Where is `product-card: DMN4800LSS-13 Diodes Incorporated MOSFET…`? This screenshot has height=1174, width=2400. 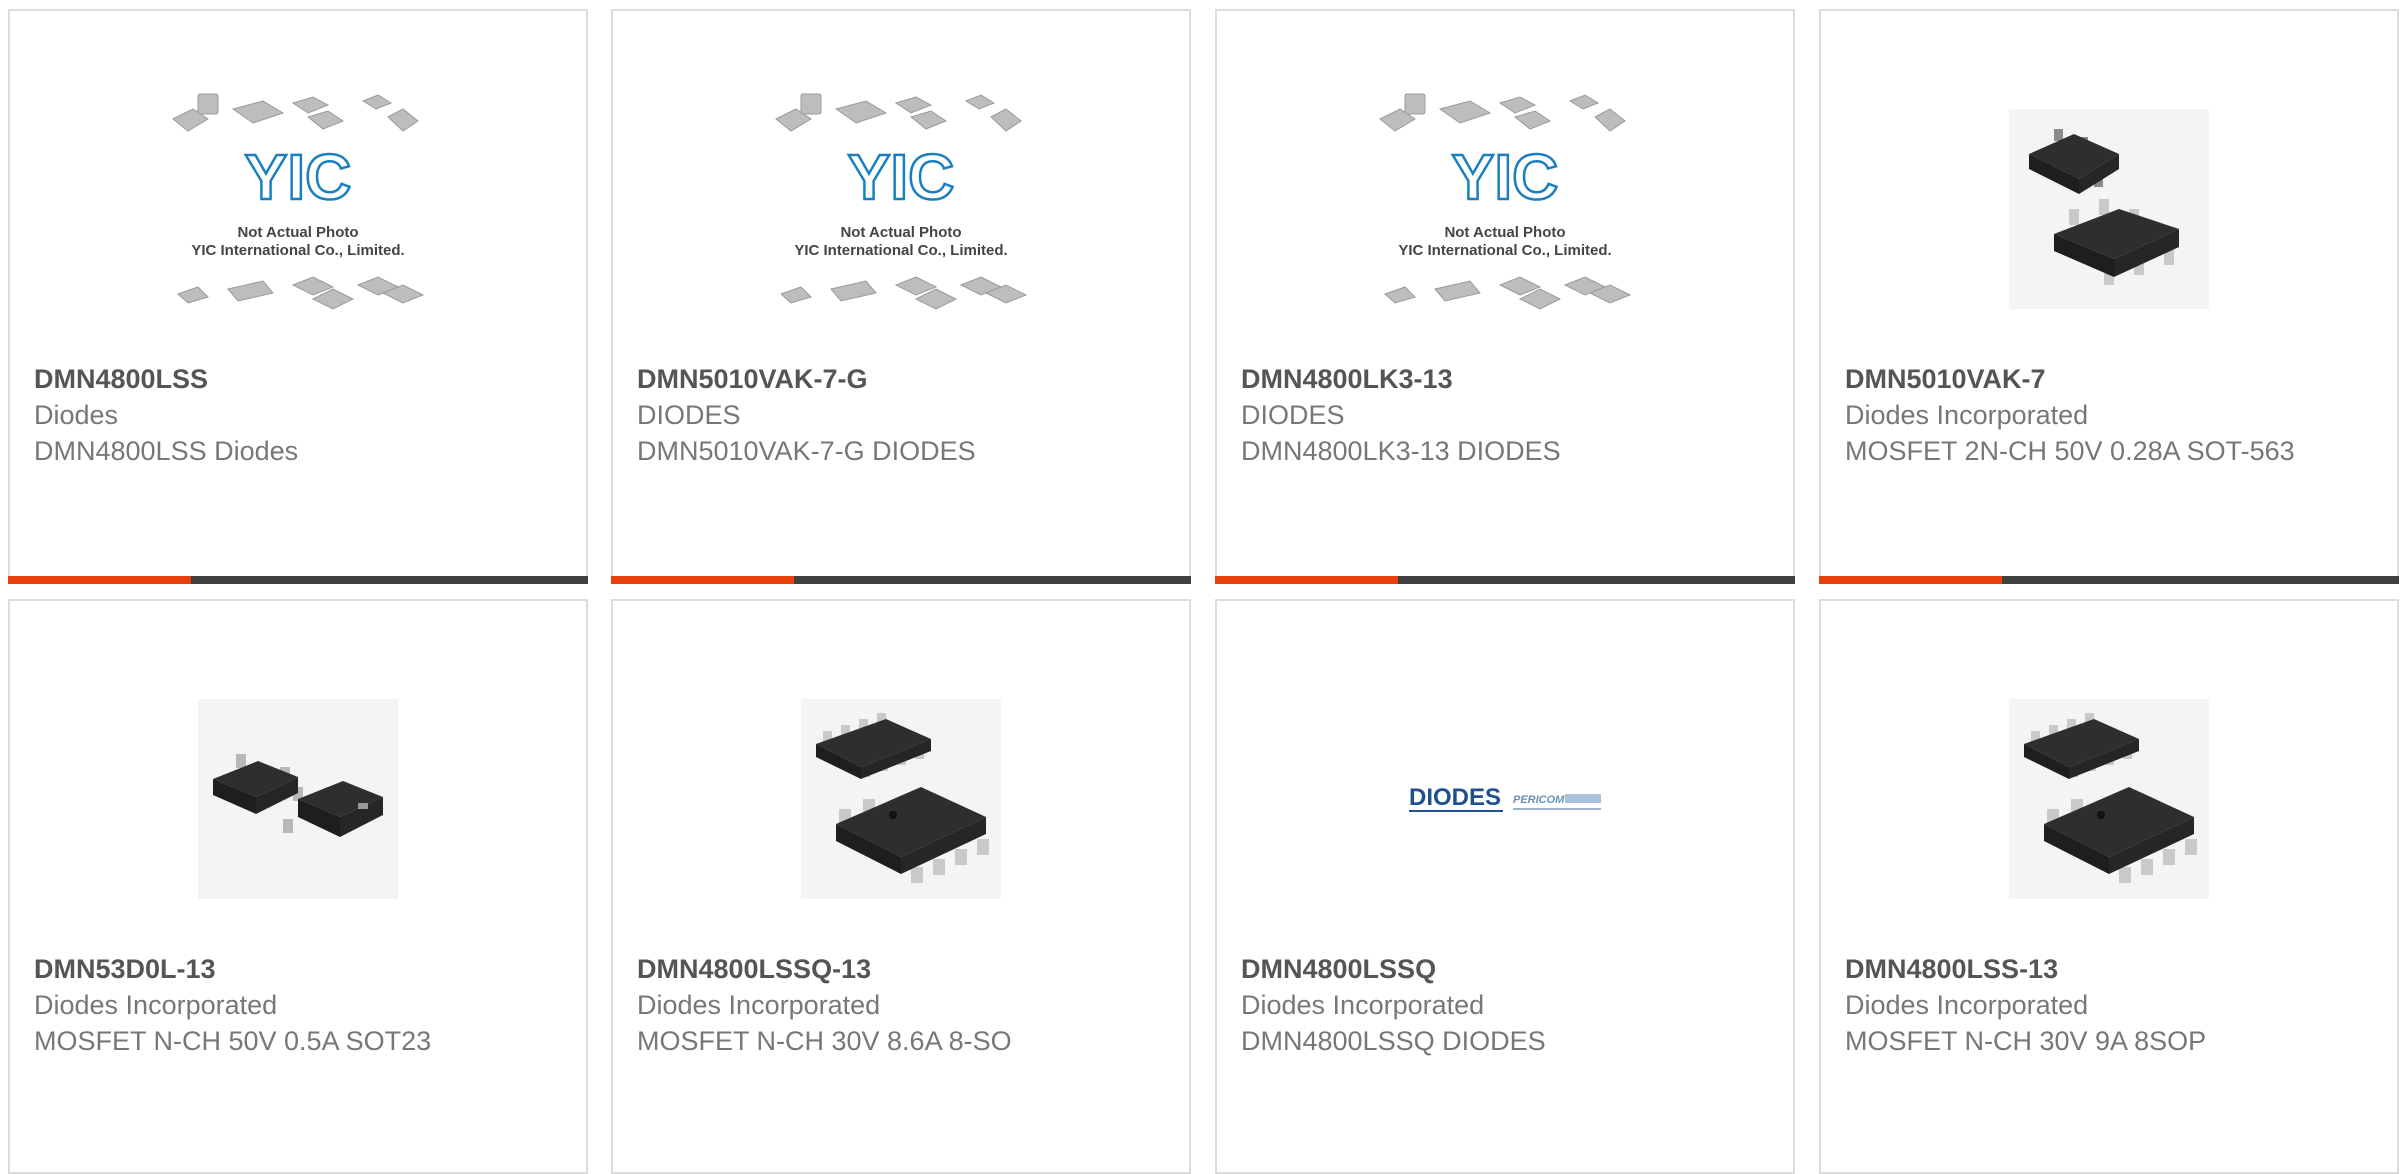
product-card: DMN4800LSS-13 Diodes Incorporated MOSFET… is located at coordinates (2109, 886).